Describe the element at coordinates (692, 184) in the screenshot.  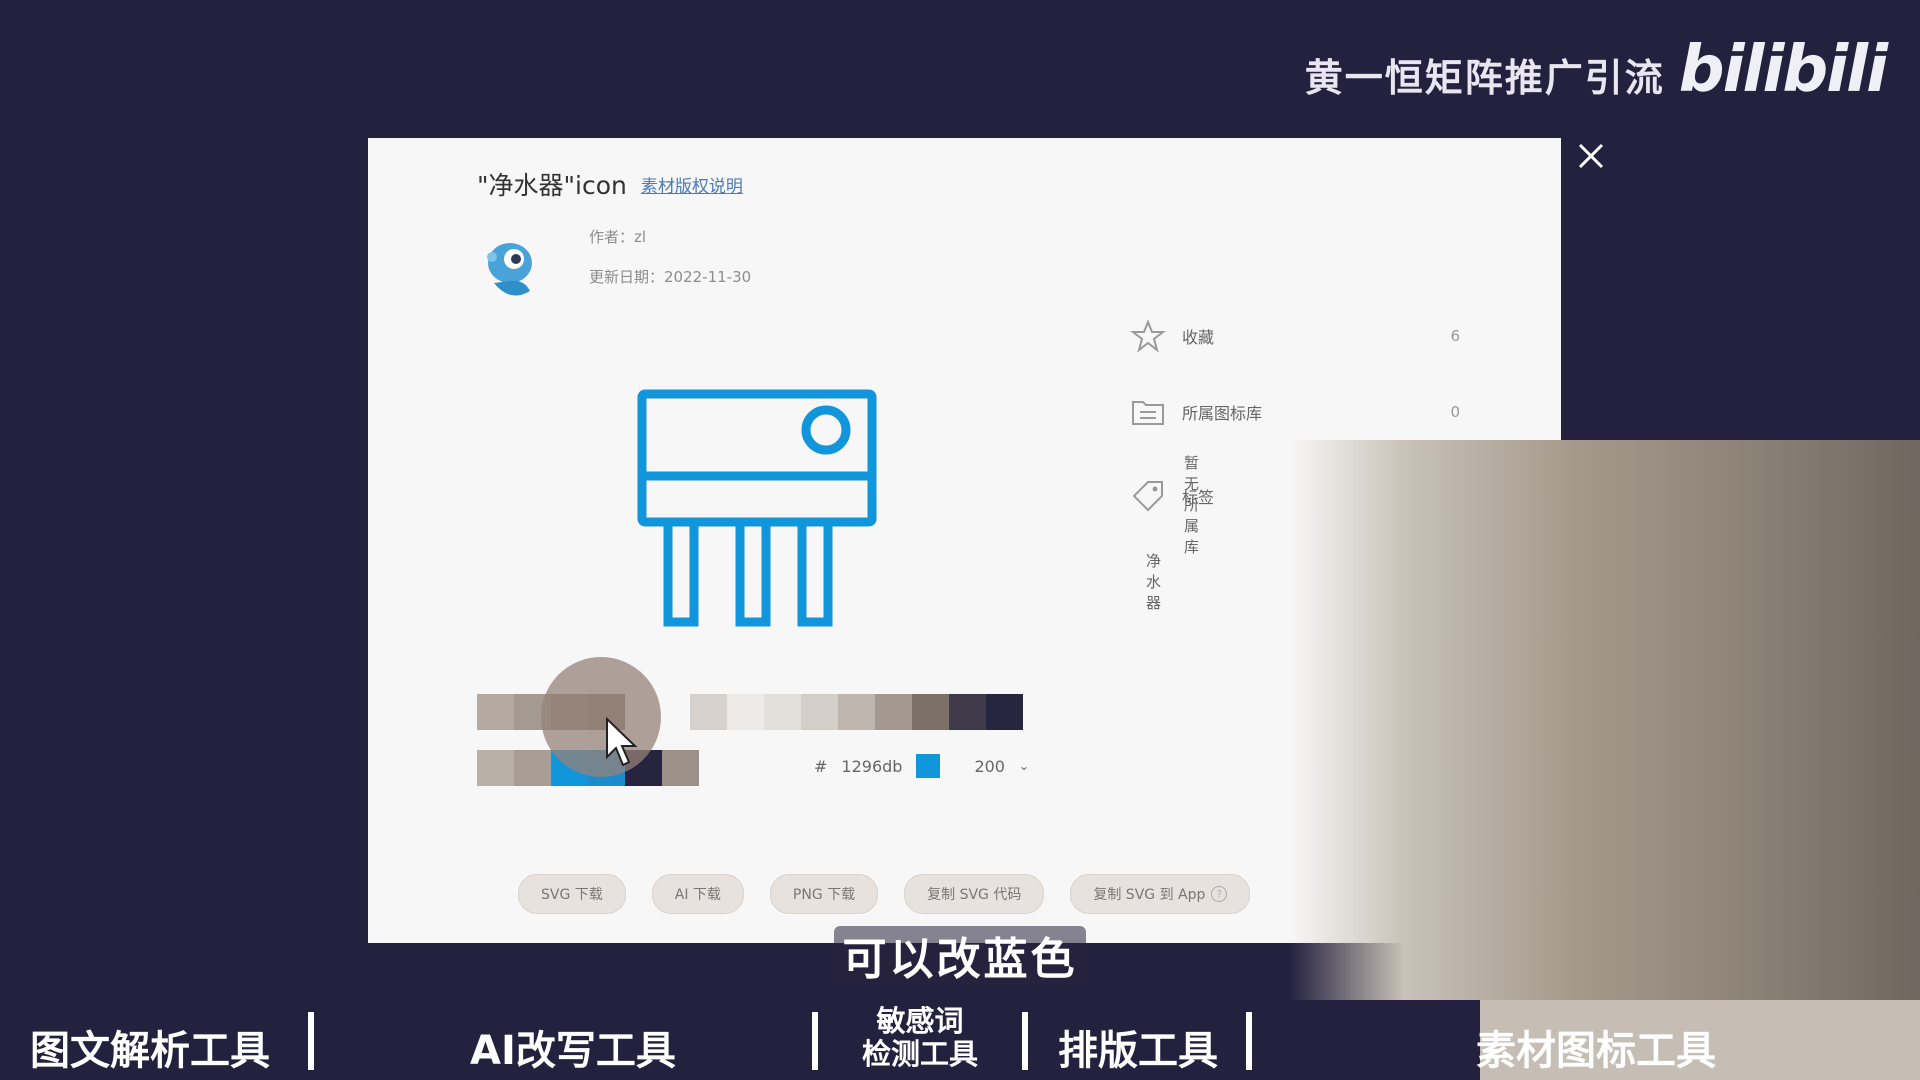
I see `license-link: 素材版权说明` at that location.